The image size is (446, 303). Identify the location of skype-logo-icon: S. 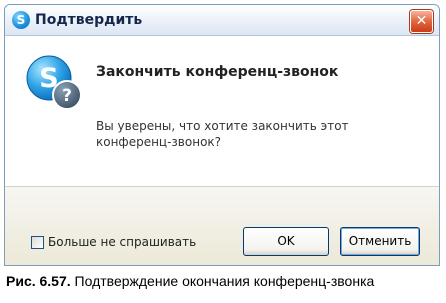
(21, 20).